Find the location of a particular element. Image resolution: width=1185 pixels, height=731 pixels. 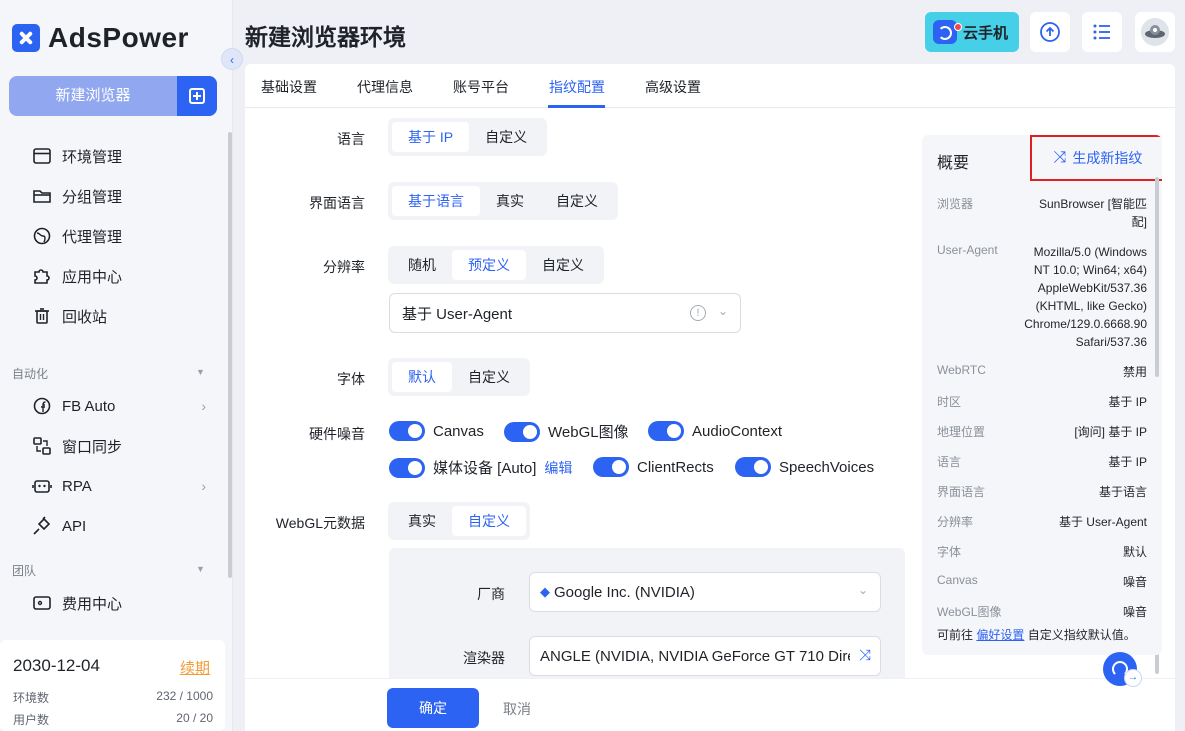

toggle-media-devices: 媒体设备 [Auto] 编辑 is located at coordinates (480, 467).